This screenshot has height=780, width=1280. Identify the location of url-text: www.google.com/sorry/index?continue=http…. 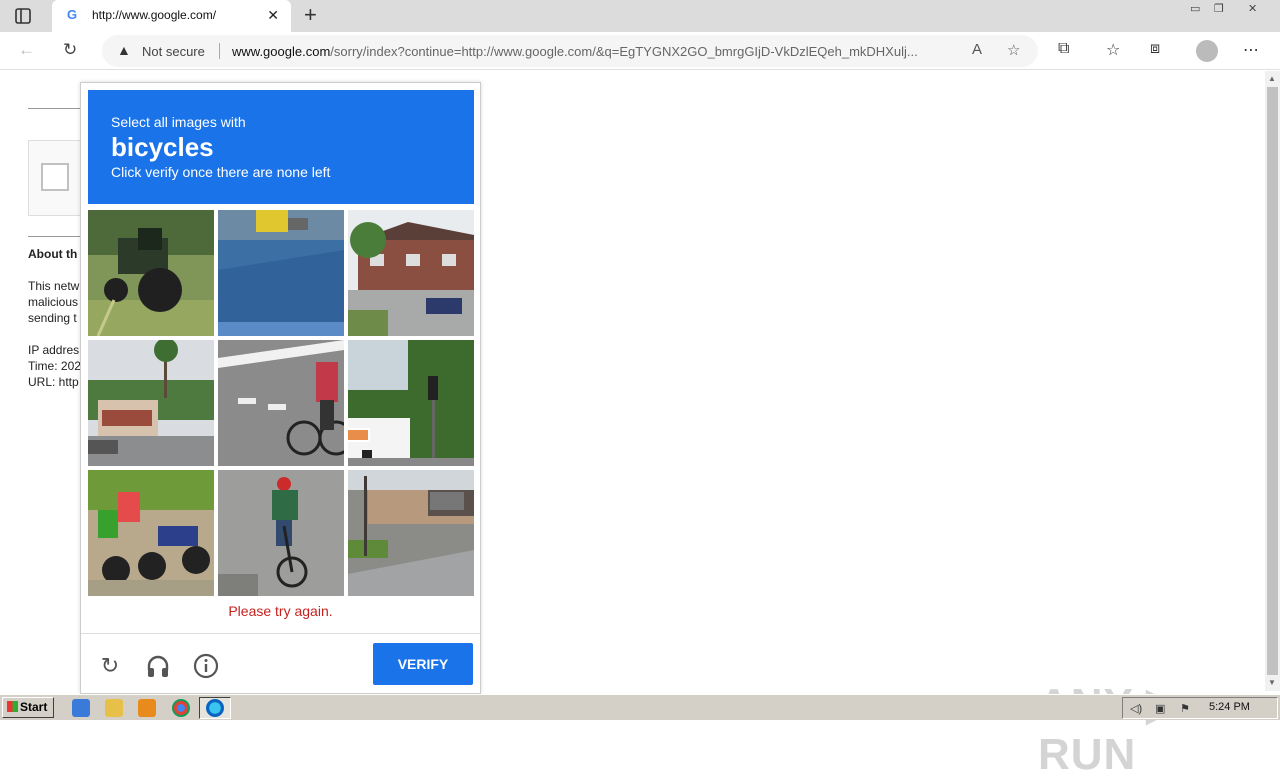
(575, 51).